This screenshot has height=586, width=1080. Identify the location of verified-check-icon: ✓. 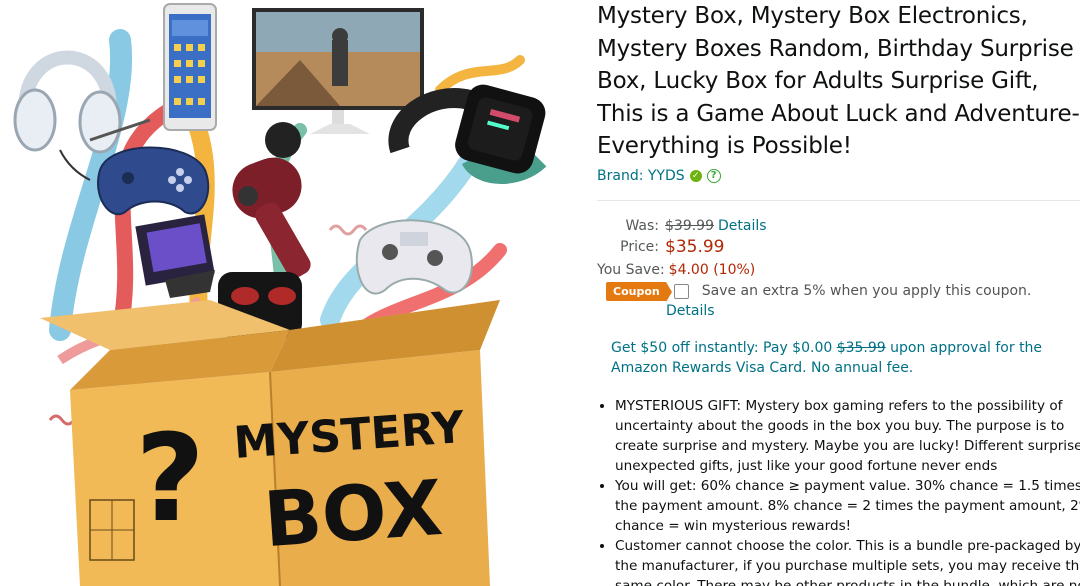
(695, 175).